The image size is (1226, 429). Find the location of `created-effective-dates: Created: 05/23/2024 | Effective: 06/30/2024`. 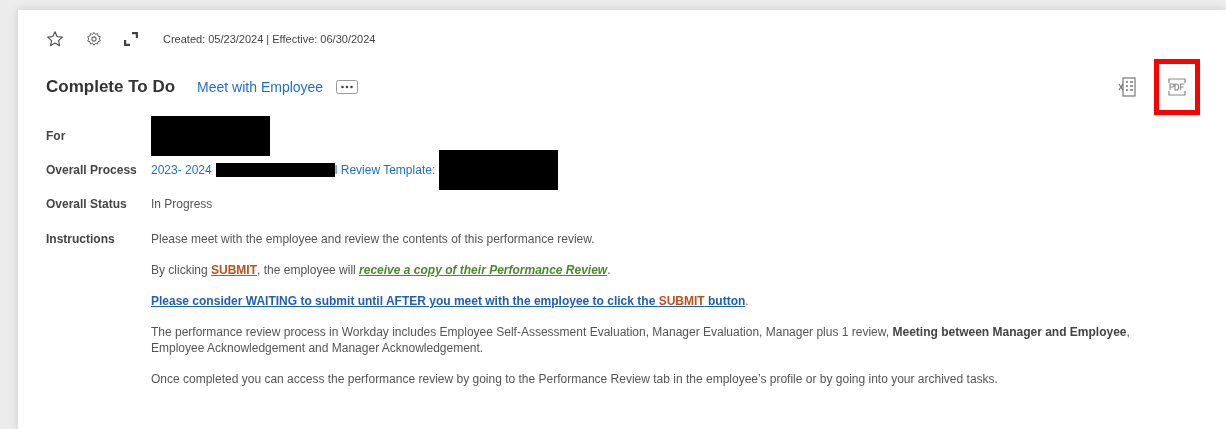

created-effective-dates: Created: 05/23/2024 | Effective: 06/30/2024 is located at coordinates (269, 39).